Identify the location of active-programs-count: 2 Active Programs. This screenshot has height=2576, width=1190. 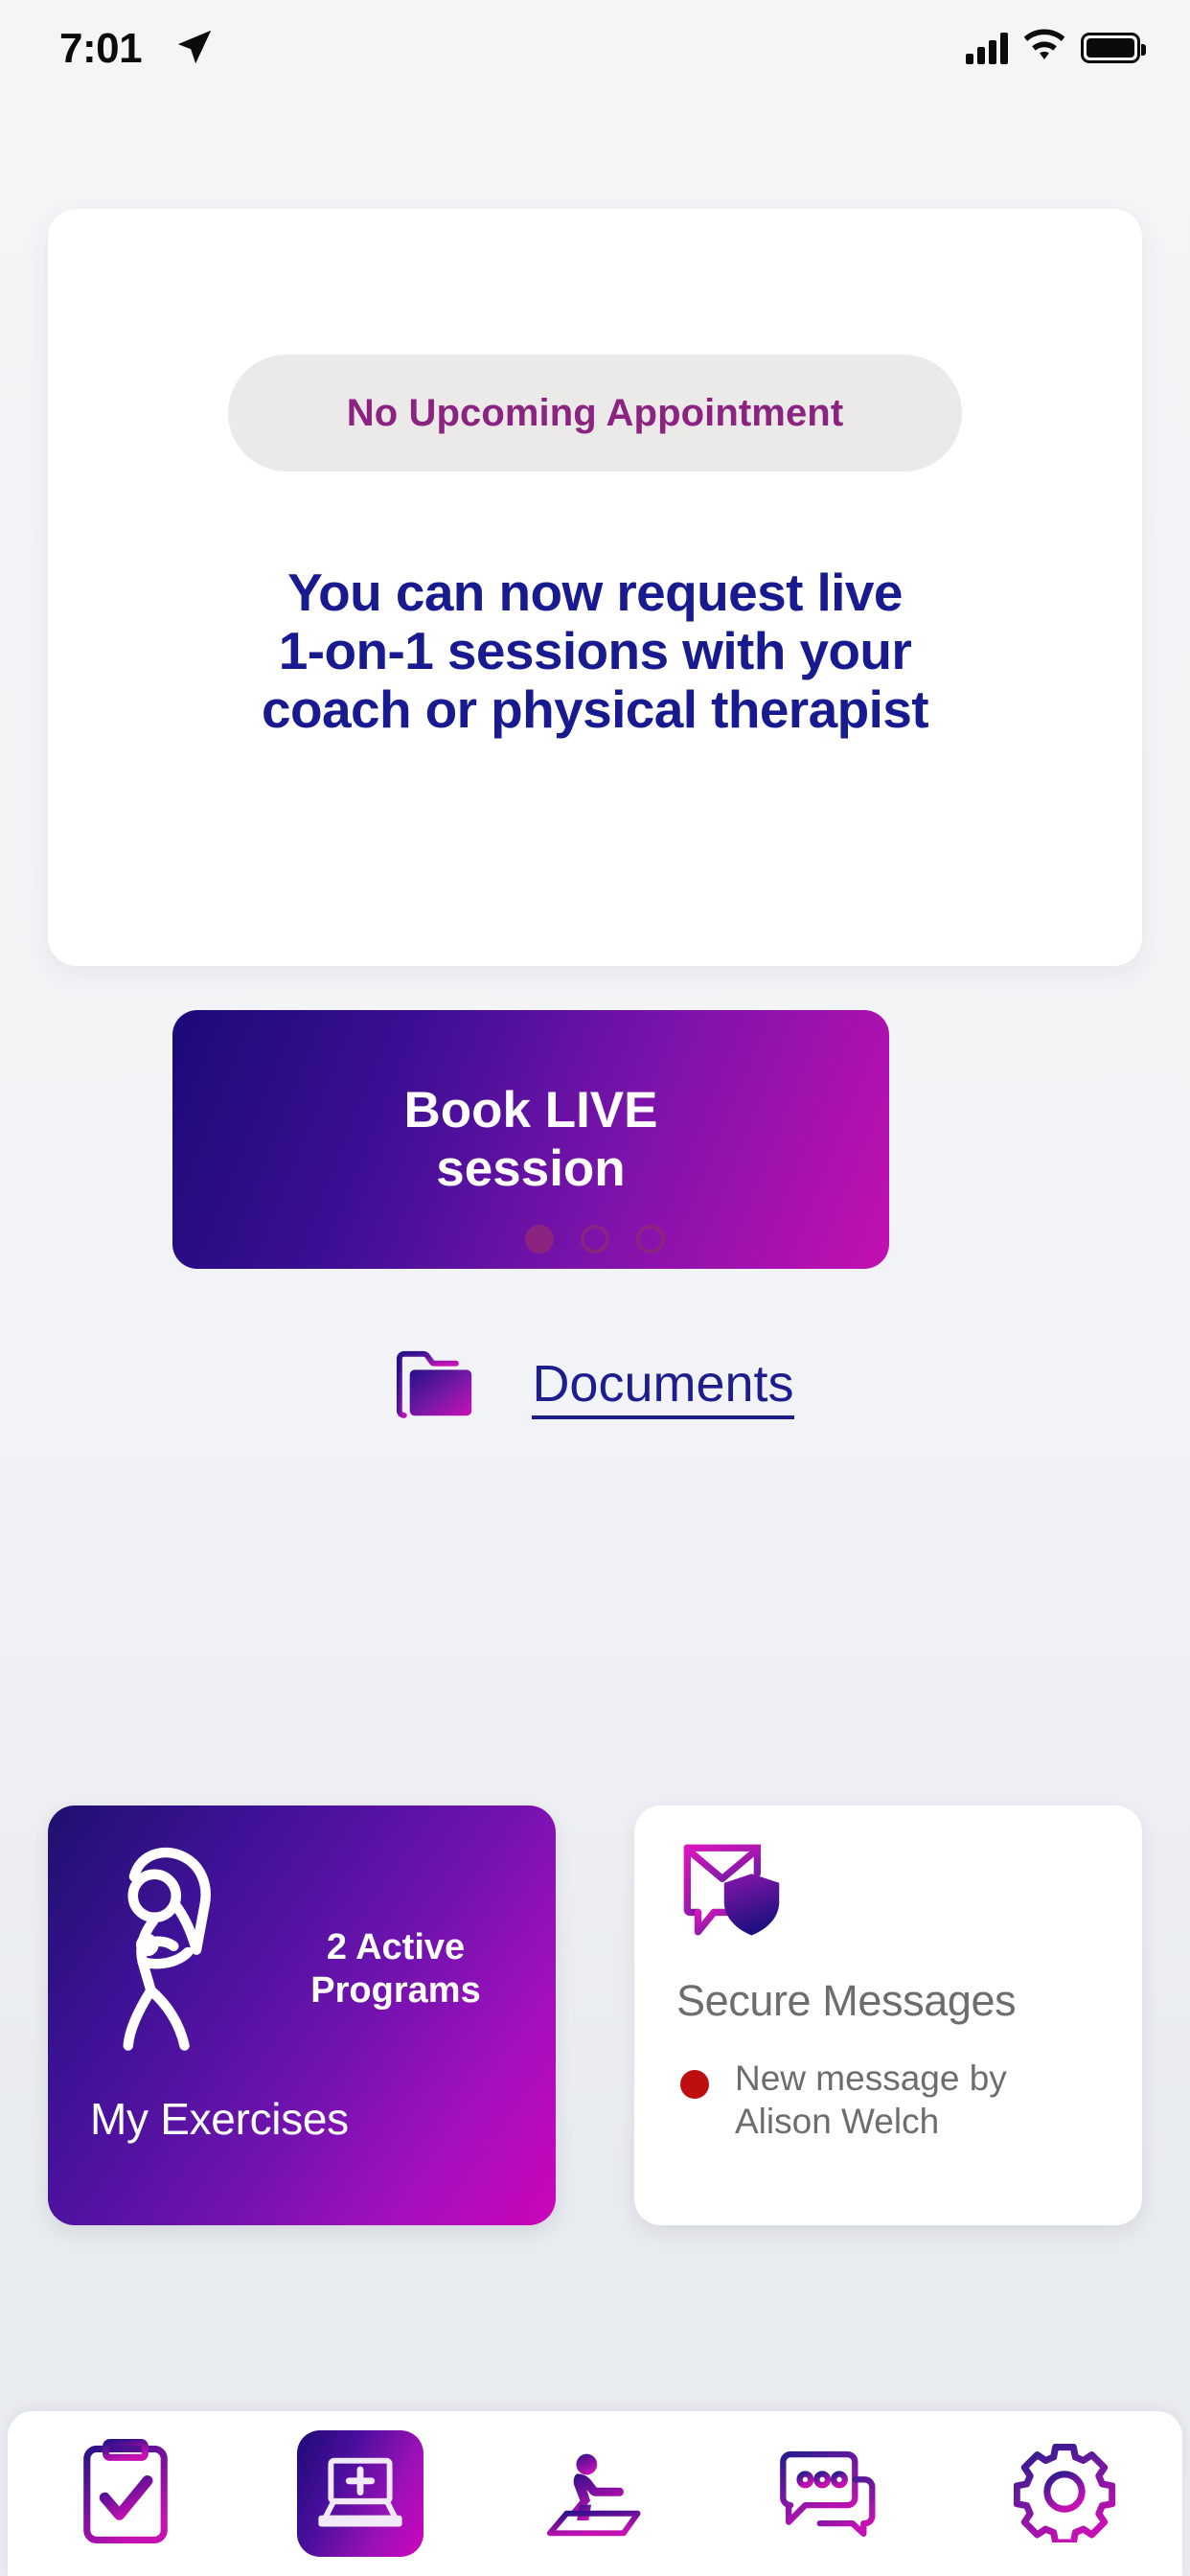
(396, 1969).